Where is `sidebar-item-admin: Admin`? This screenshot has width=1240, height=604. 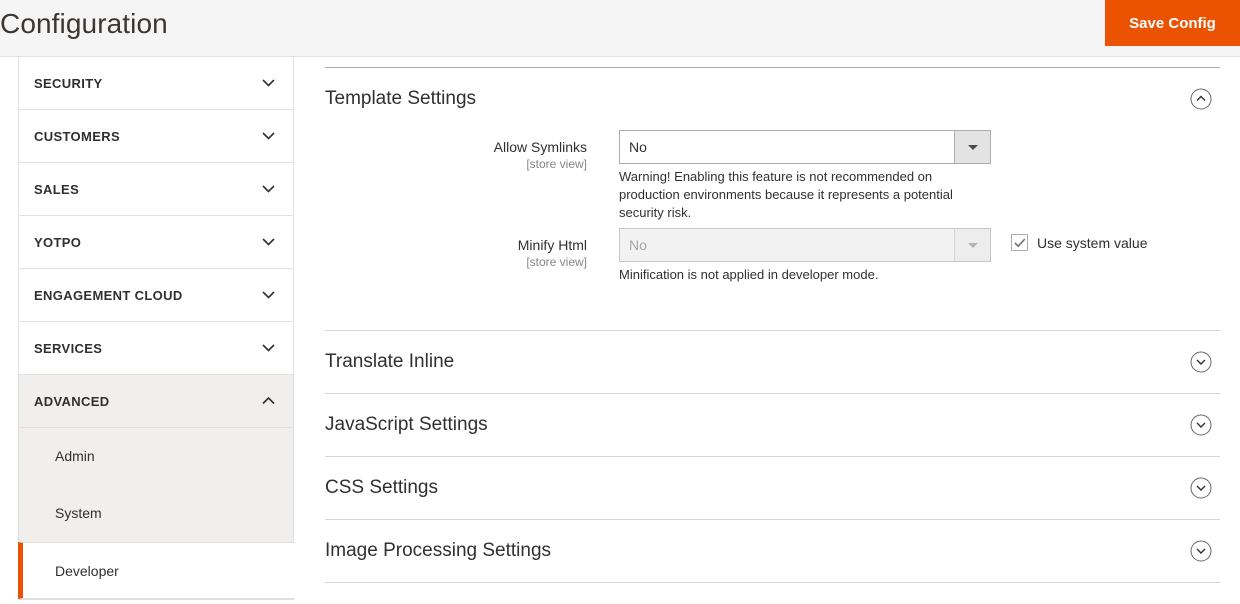
sidebar-item-admin: Admin is located at coordinates (156, 456).